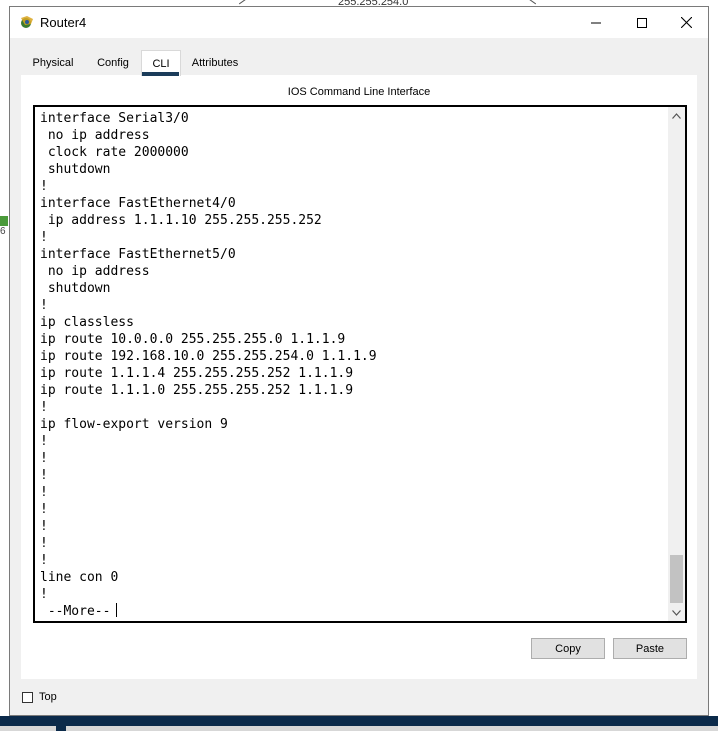 The height and width of the screenshot is (731, 718). What do you see at coordinates (27, 22) in the screenshot?
I see `router-app-icon` at bounding box center [27, 22].